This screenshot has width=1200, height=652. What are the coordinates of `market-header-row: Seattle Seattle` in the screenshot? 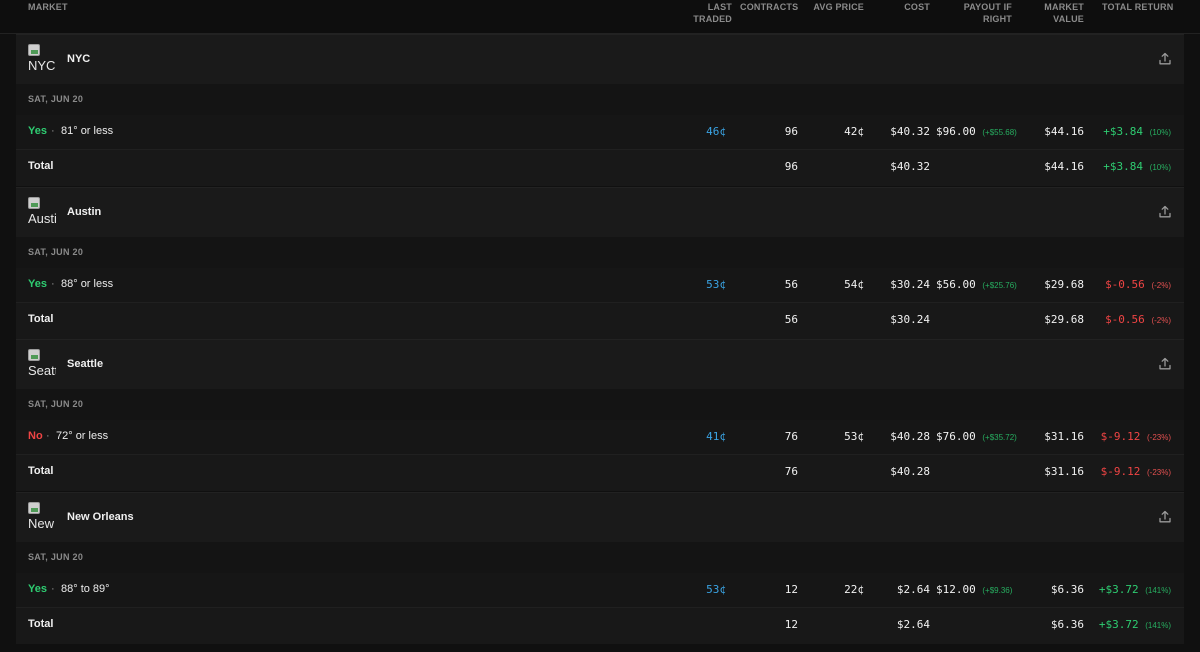 It's located at (600, 364).